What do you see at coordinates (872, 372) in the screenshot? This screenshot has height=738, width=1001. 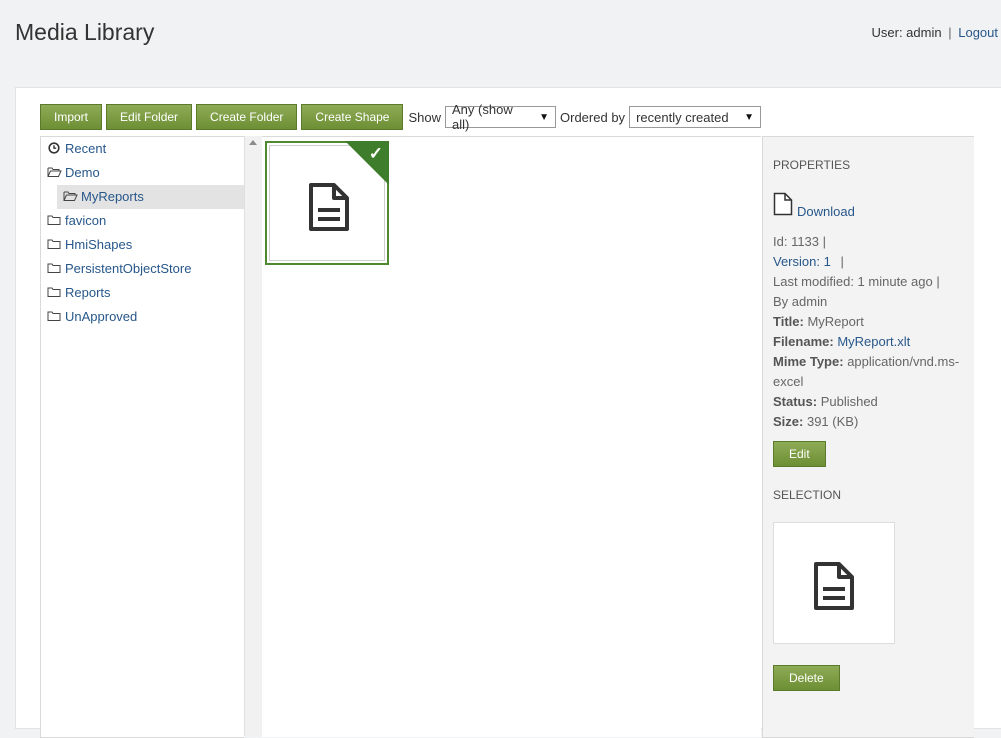 I see `mime-type-property: Mime Type: application/vnd.ms-excel` at bounding box center [872, 372].